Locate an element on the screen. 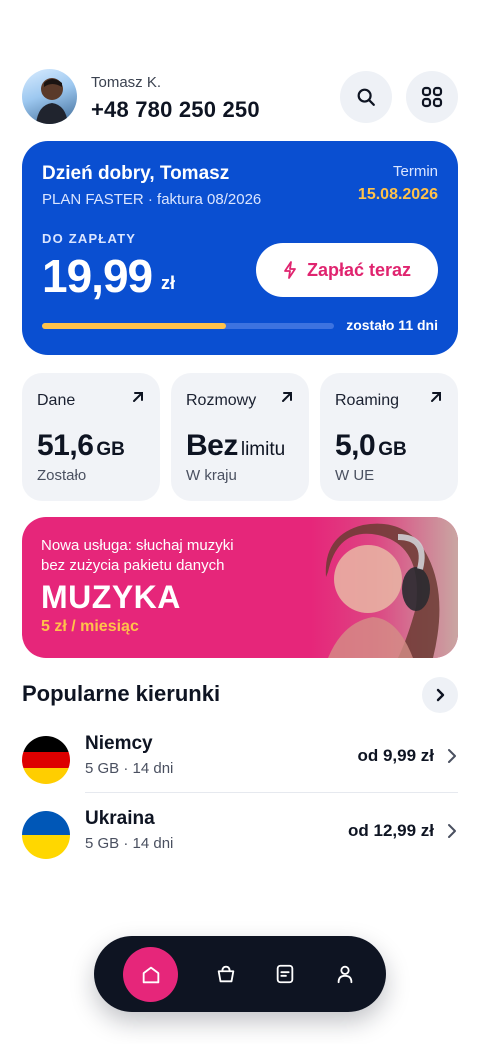  days-remaining: zostało 11 dni is located at coordinates (392, 325).